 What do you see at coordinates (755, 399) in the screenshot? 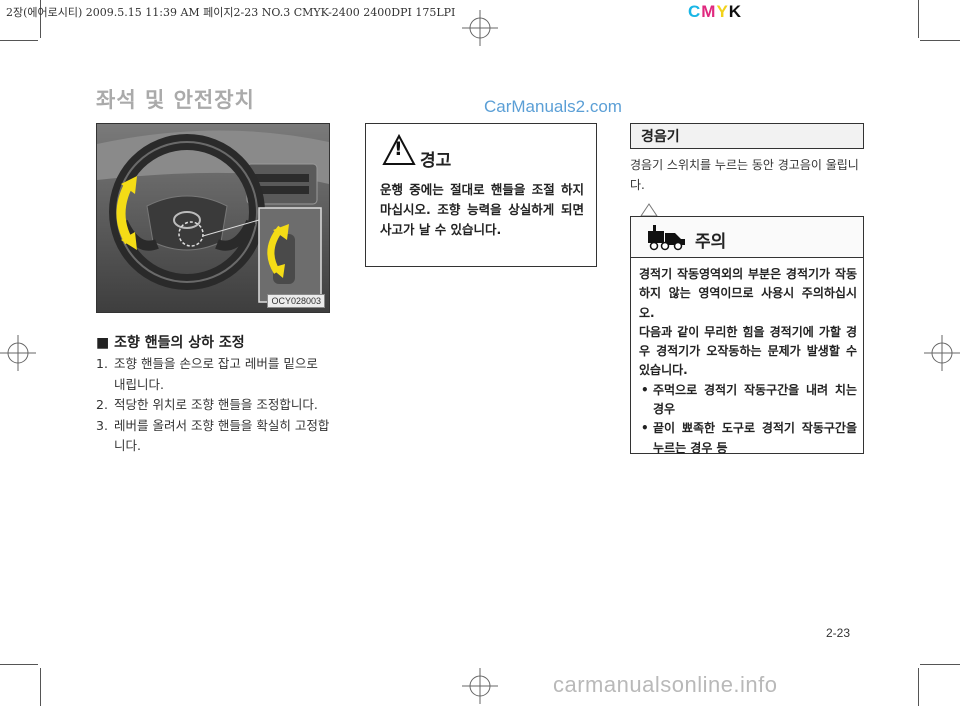
I see `caution-bullet: 주먹으로 경적기 작동구간을 내려 치는 경우` at bounding box center [755, 399].